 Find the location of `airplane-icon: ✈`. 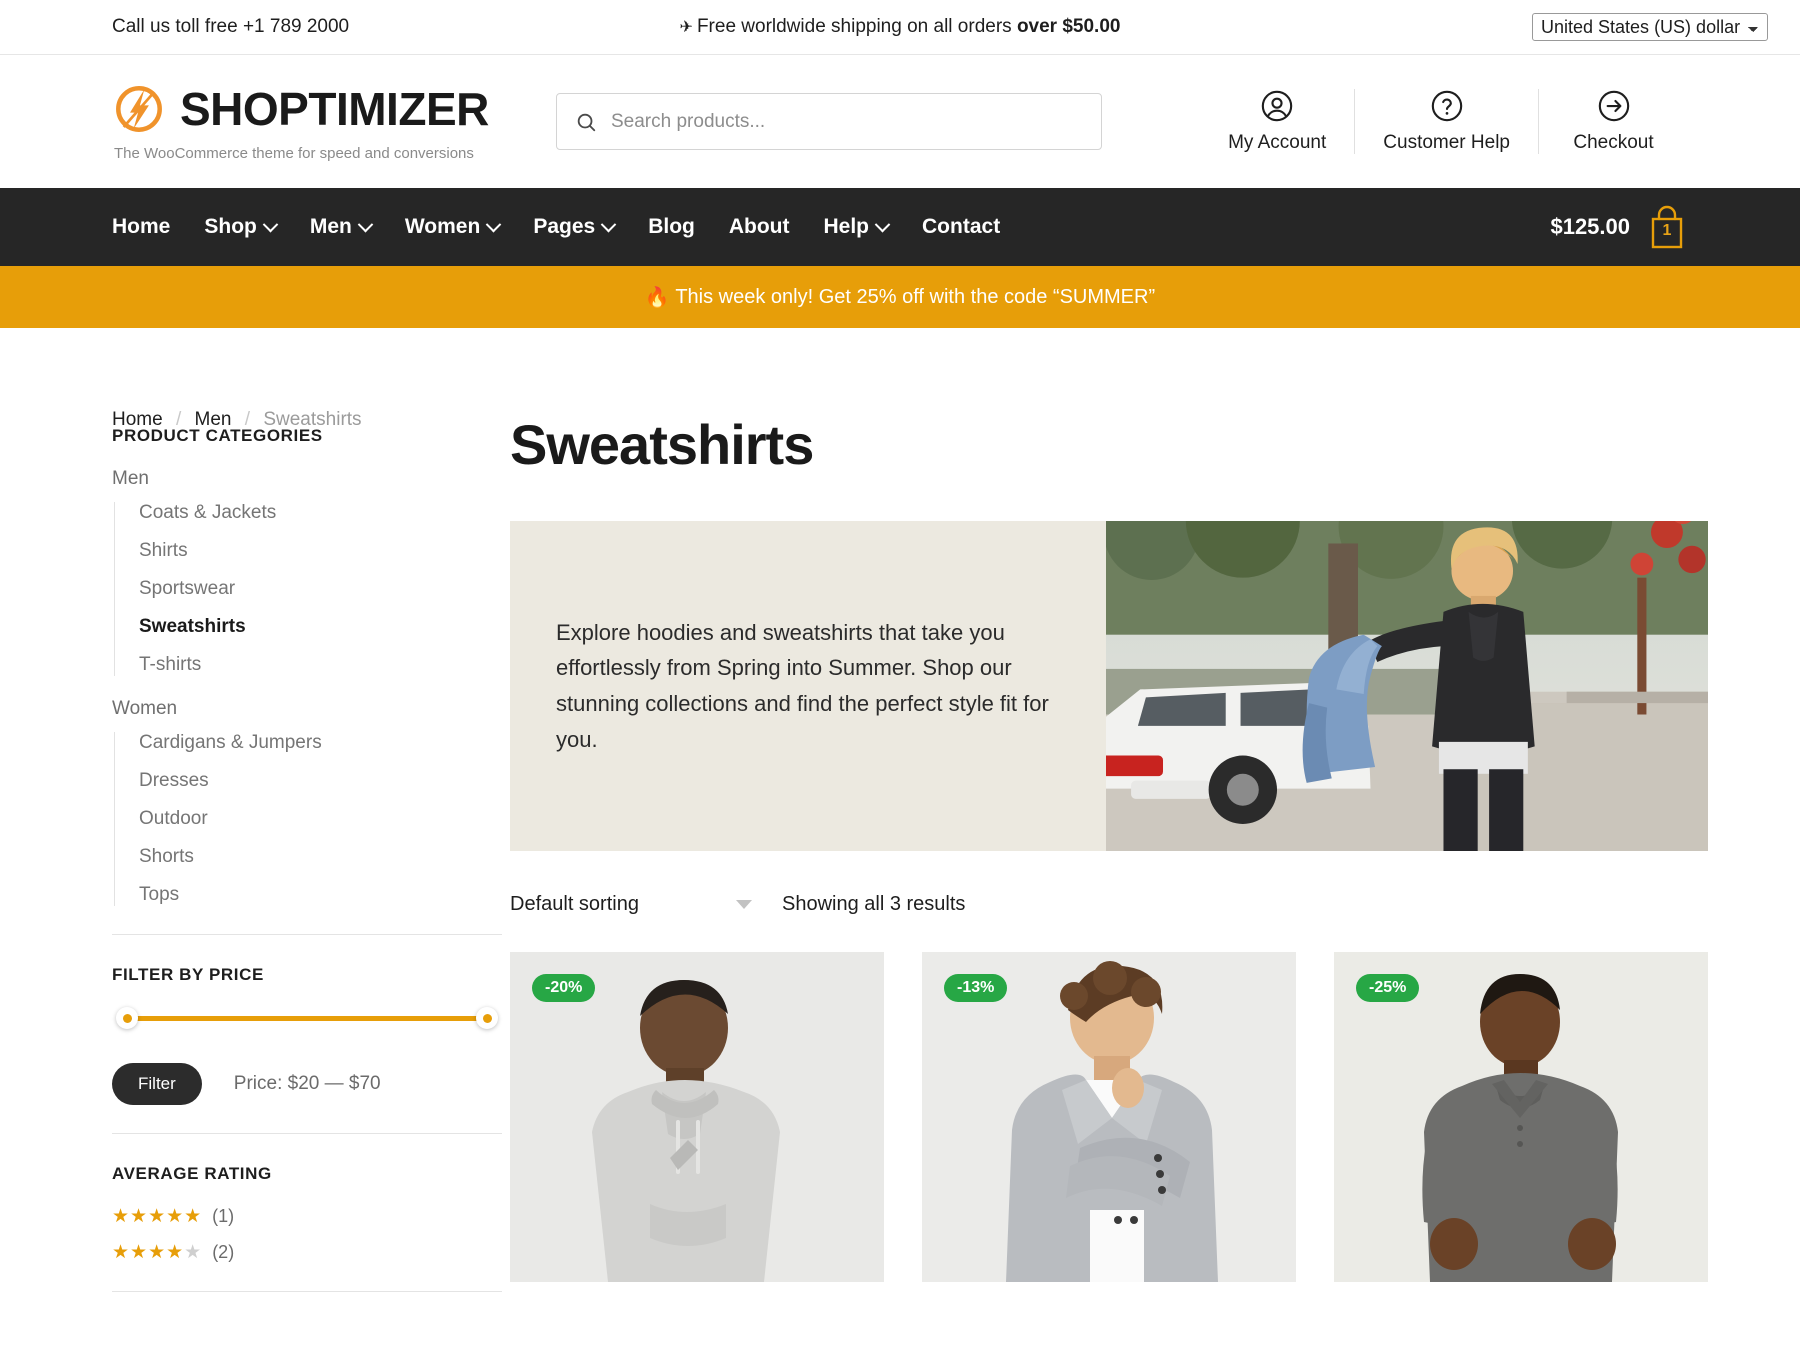

airplane-icon: ✈ is located at coordinates (686, 27).